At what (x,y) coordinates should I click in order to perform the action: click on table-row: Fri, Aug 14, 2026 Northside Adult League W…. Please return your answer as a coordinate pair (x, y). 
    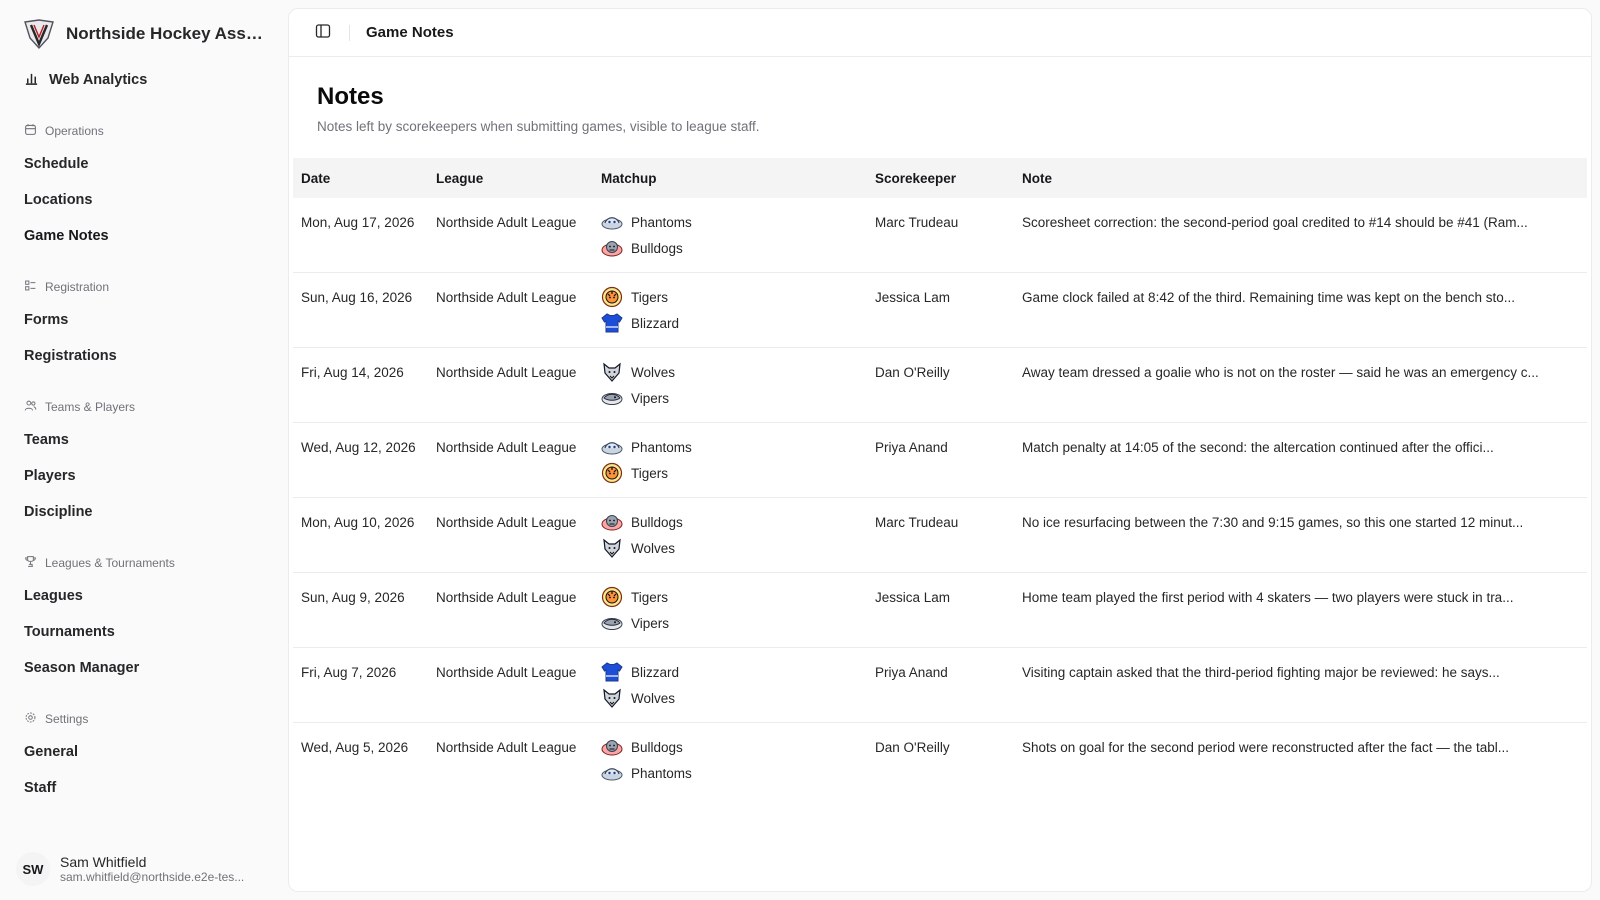
    Looking at the image, I should click on (940, 385).